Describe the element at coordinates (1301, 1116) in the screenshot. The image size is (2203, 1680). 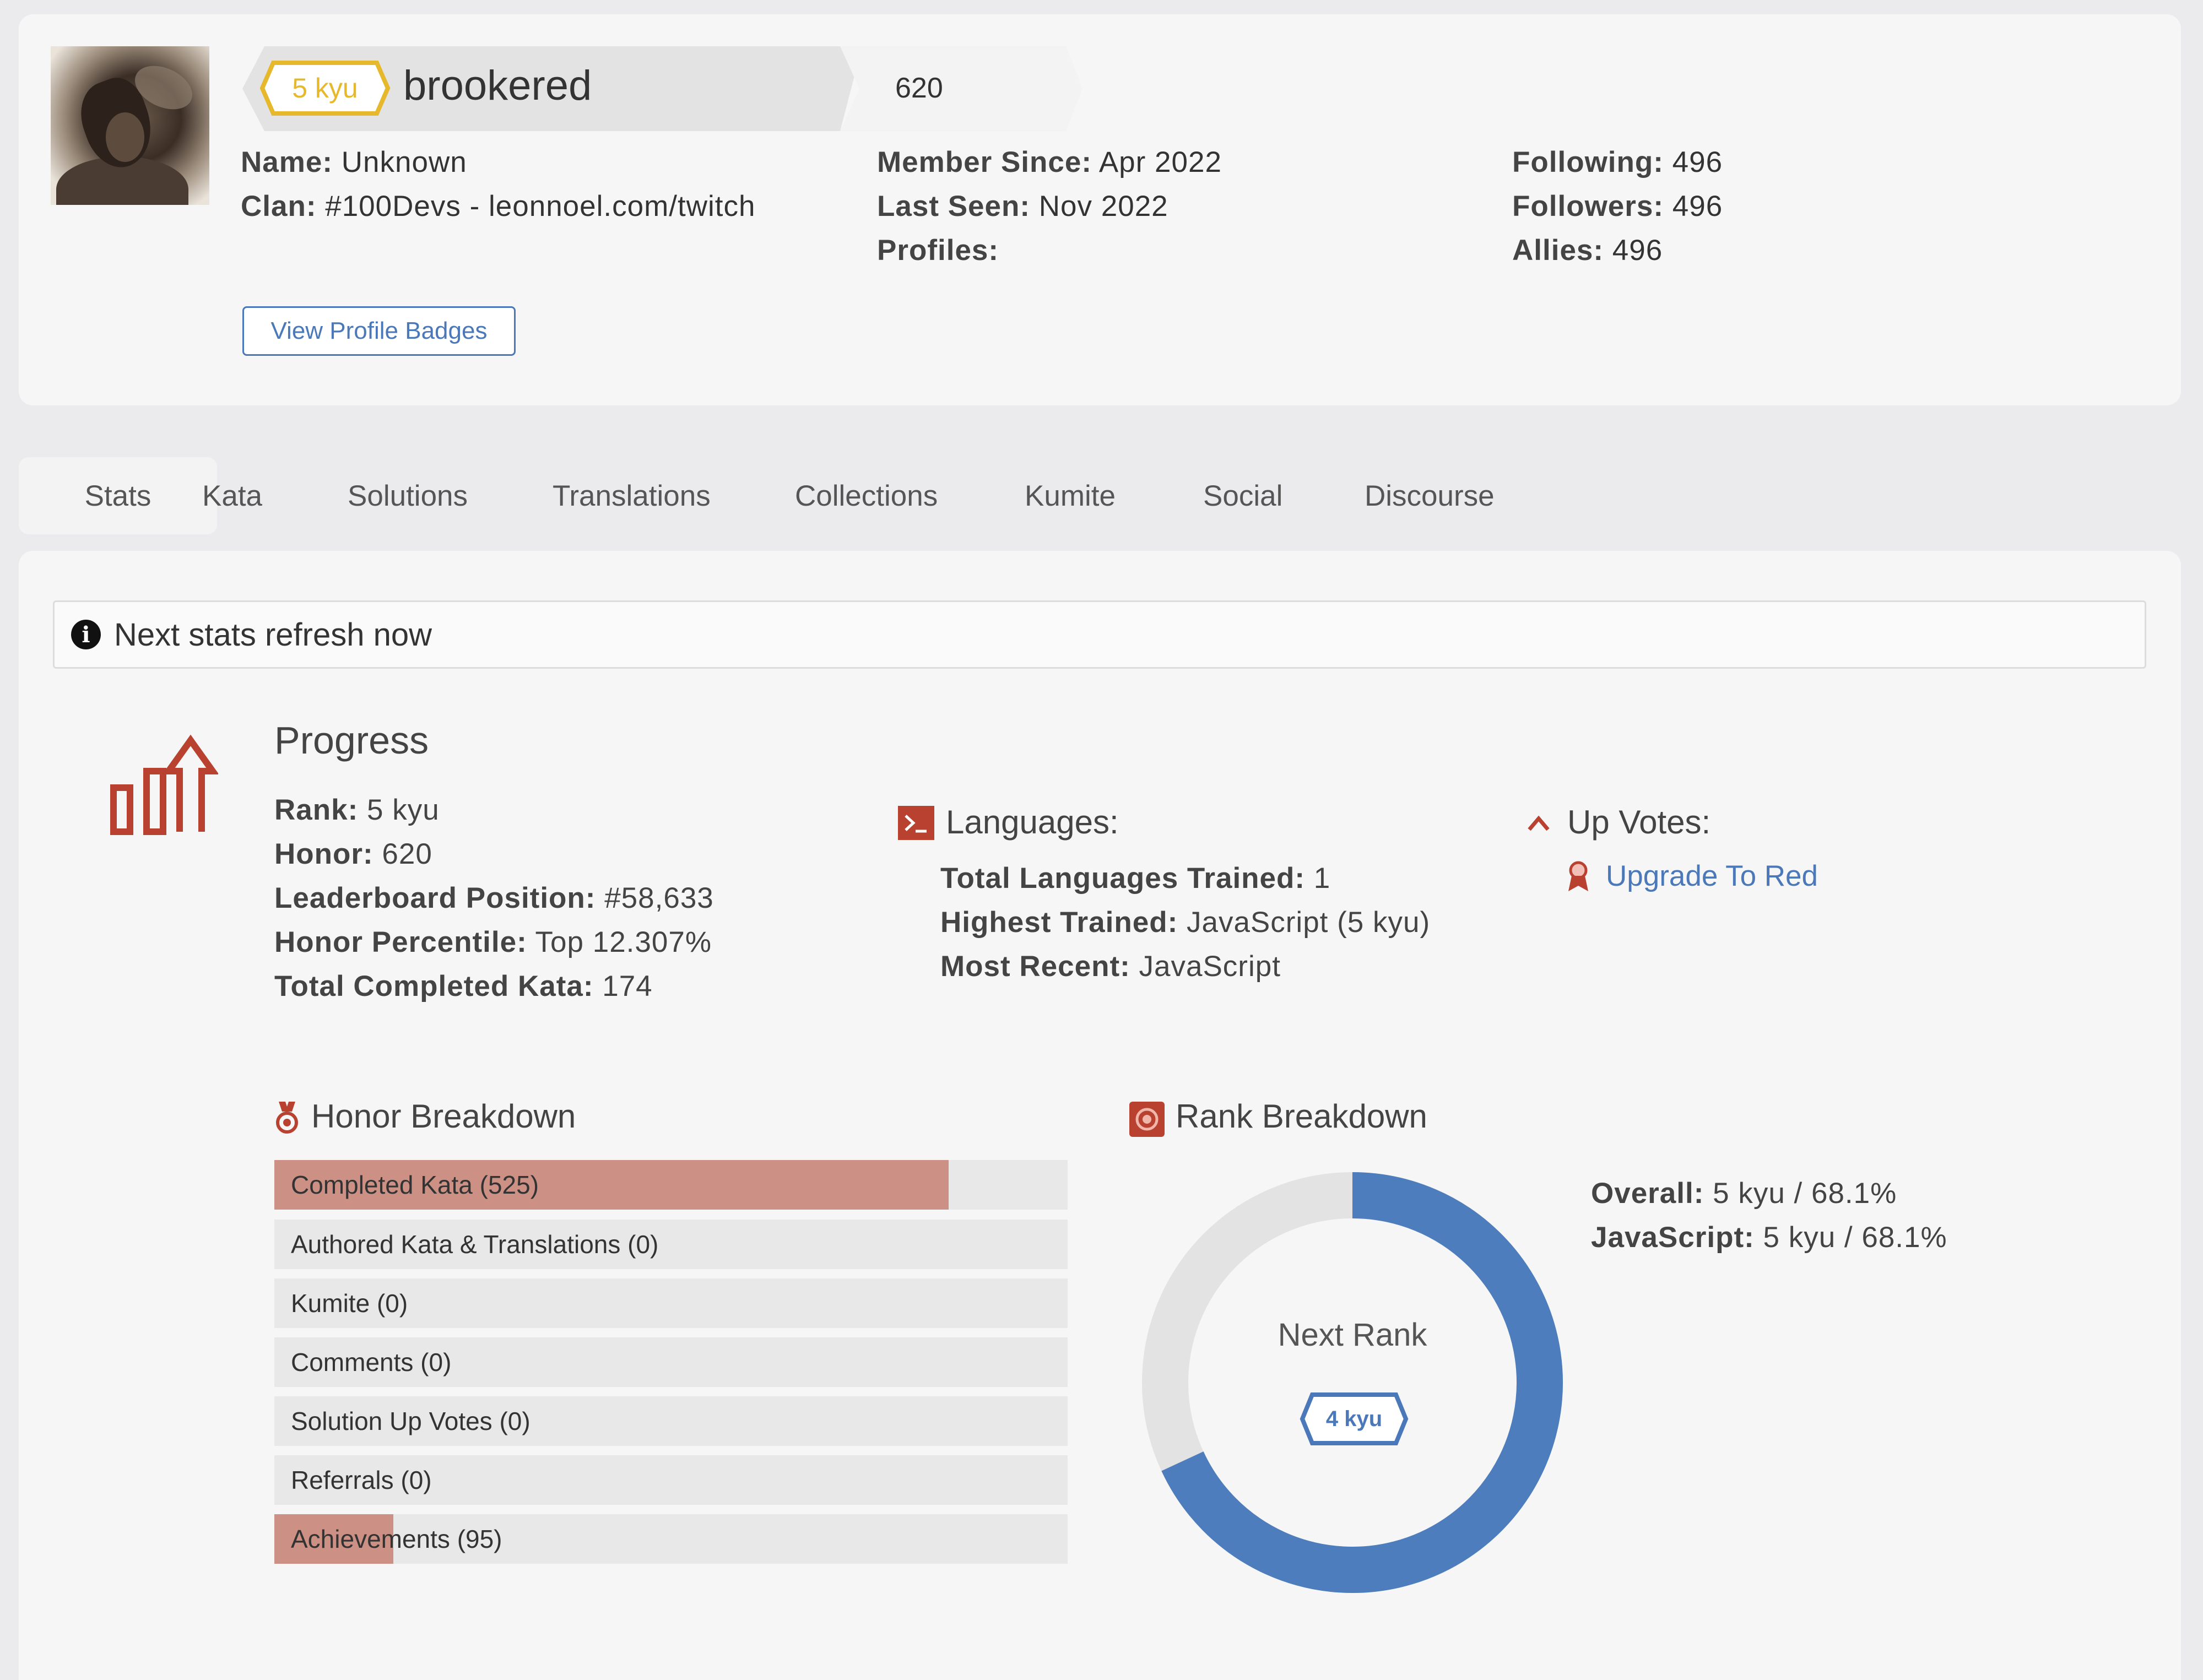
I see `rank-breakdown-title: Rank Breakdown` at that location.